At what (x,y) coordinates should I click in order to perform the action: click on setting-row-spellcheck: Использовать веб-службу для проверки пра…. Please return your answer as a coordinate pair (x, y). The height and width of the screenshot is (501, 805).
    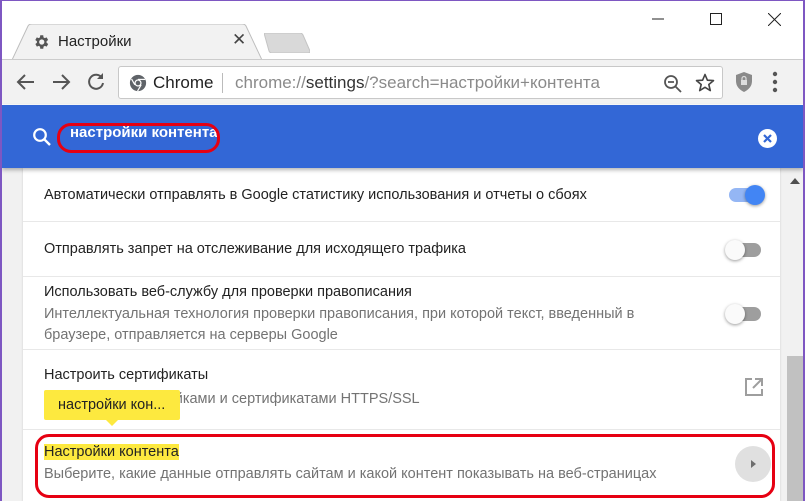
    Looking at the image, I should click on (401, 313).